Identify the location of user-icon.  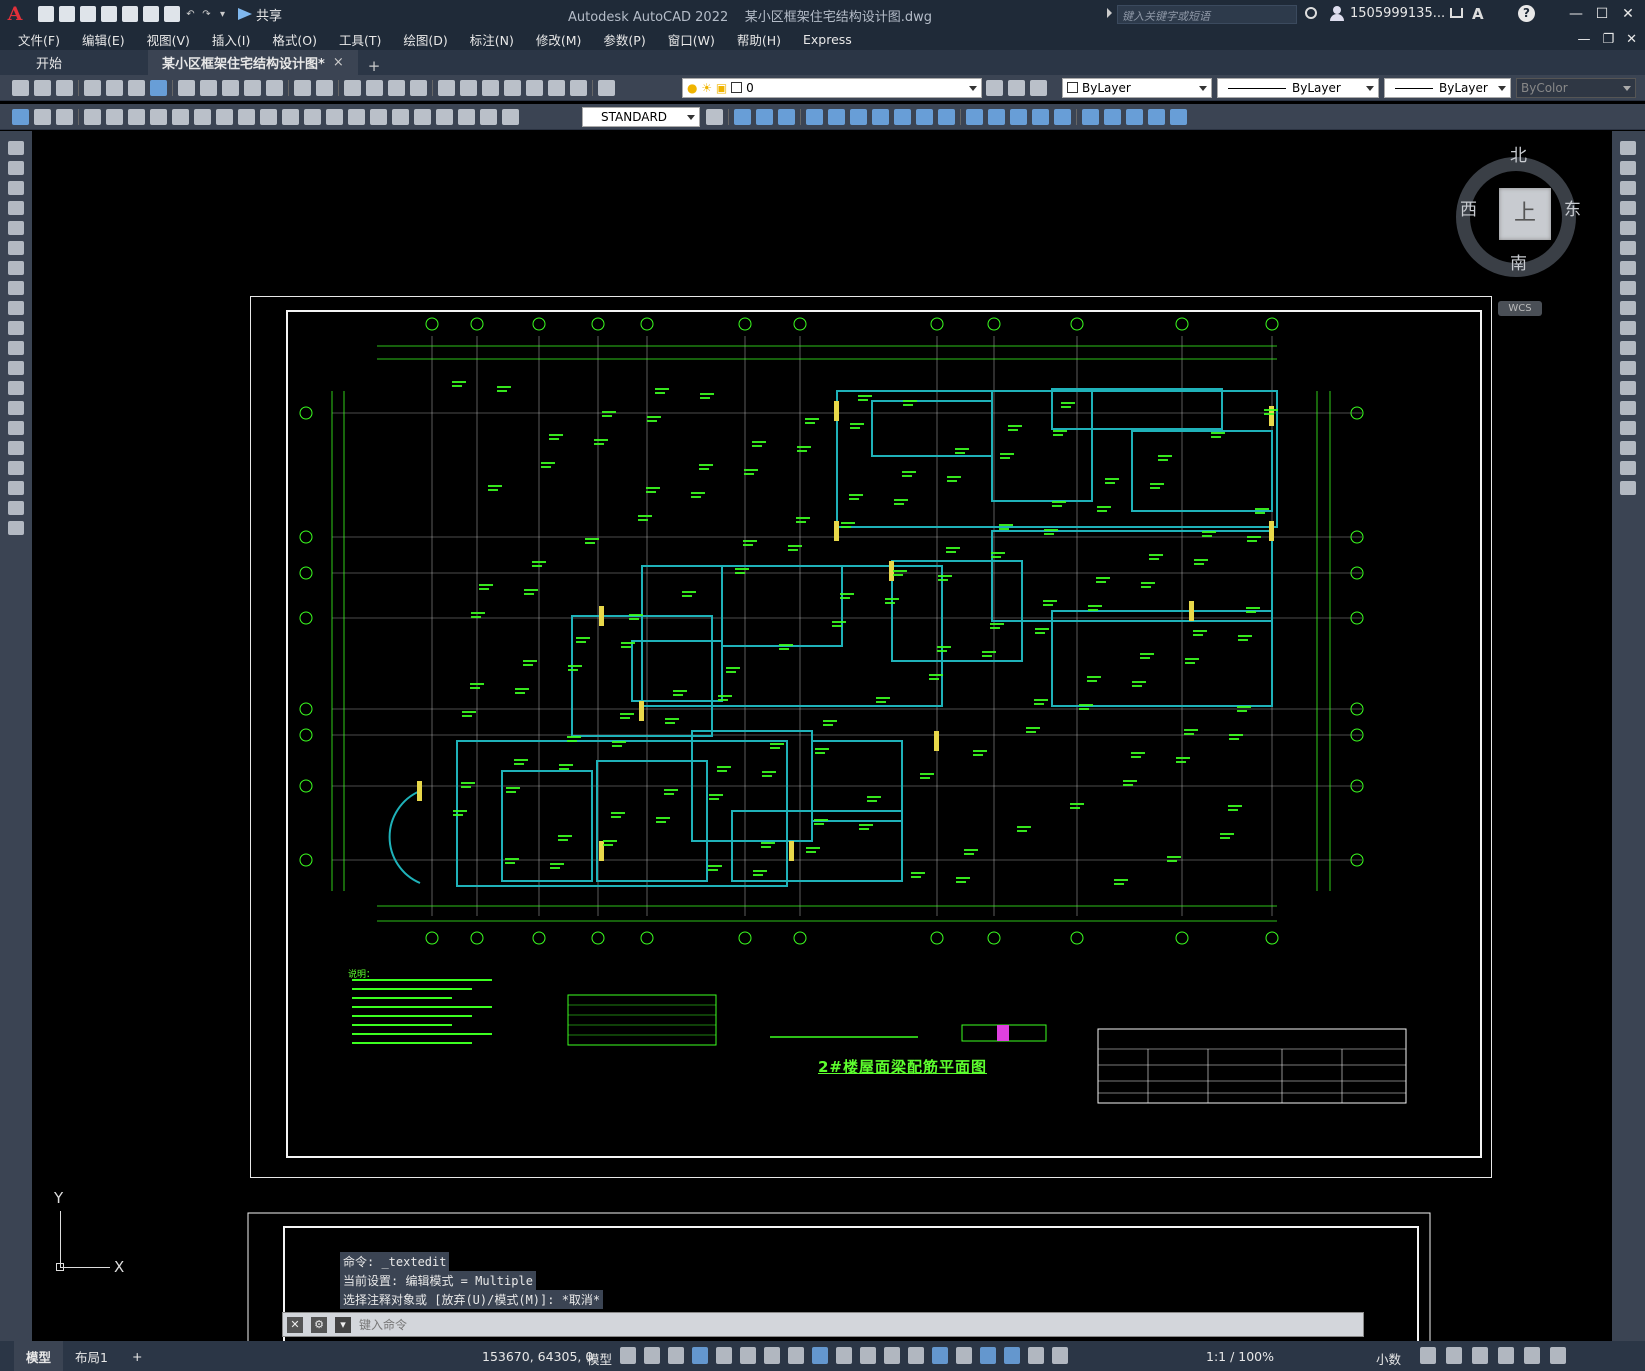
(1337, 13).